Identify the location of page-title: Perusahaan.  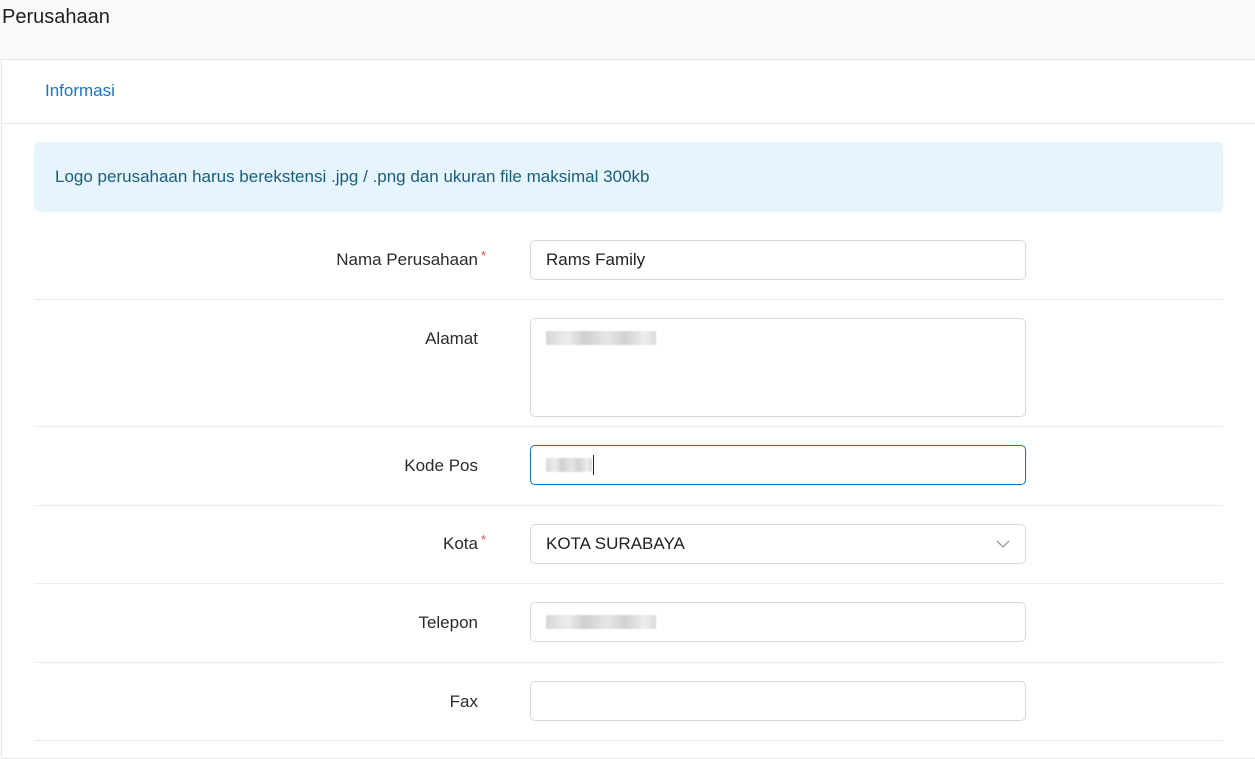
(56, 17).